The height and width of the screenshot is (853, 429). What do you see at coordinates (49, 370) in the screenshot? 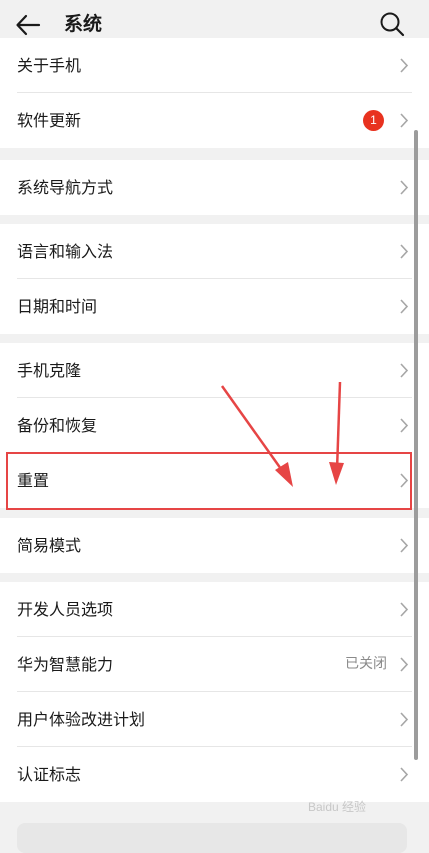
I see `row-label: 手机克隆` at bounding box center [49, 370].